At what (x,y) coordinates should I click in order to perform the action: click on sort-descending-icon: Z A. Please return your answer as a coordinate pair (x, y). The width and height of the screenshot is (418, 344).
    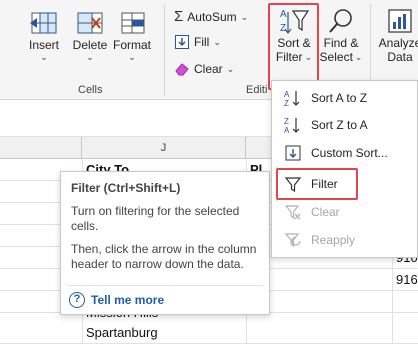
    Looking at the image, I should click on (292, 125).